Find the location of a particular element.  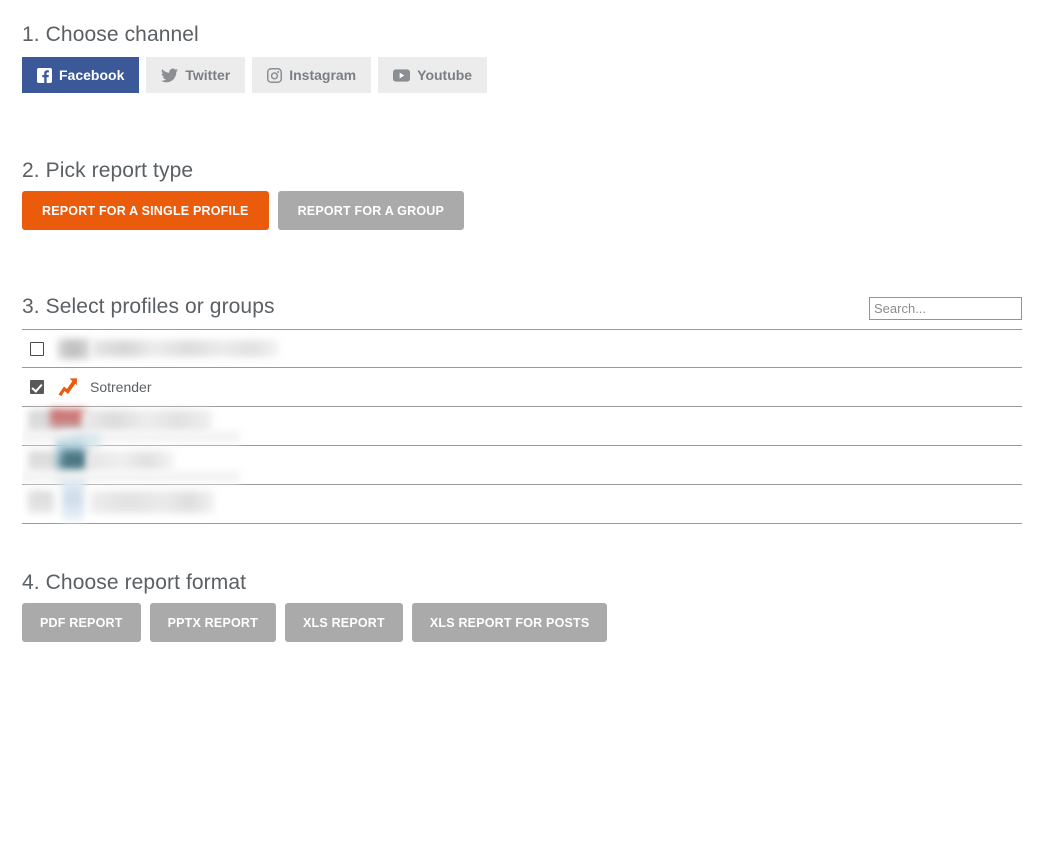

search-input is located at coordinates (945, 308).